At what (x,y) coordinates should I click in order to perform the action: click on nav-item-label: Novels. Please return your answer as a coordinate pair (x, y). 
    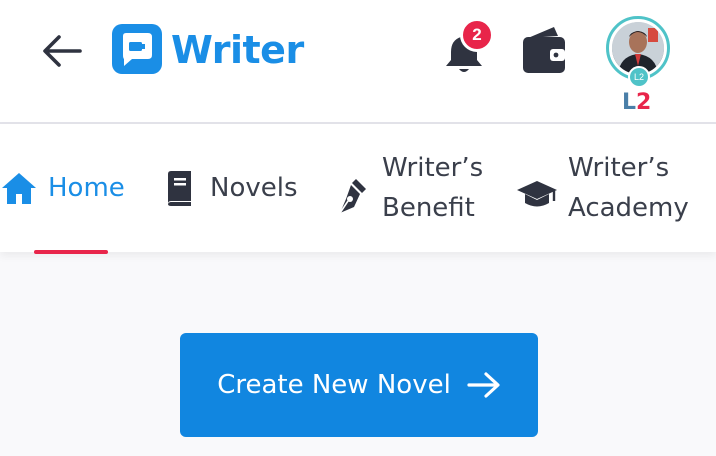
    Looking at the image, I should click on (254, 188).